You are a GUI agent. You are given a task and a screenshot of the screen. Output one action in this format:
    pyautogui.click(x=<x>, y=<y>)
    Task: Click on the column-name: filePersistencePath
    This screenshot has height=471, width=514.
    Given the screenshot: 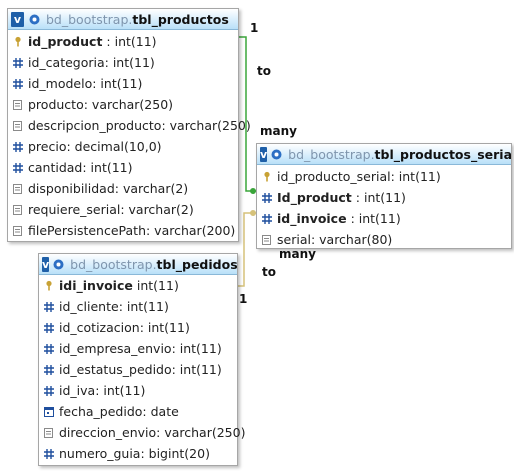 What is the action you would take?
    pyautogui.click(x=87, y=230)
    